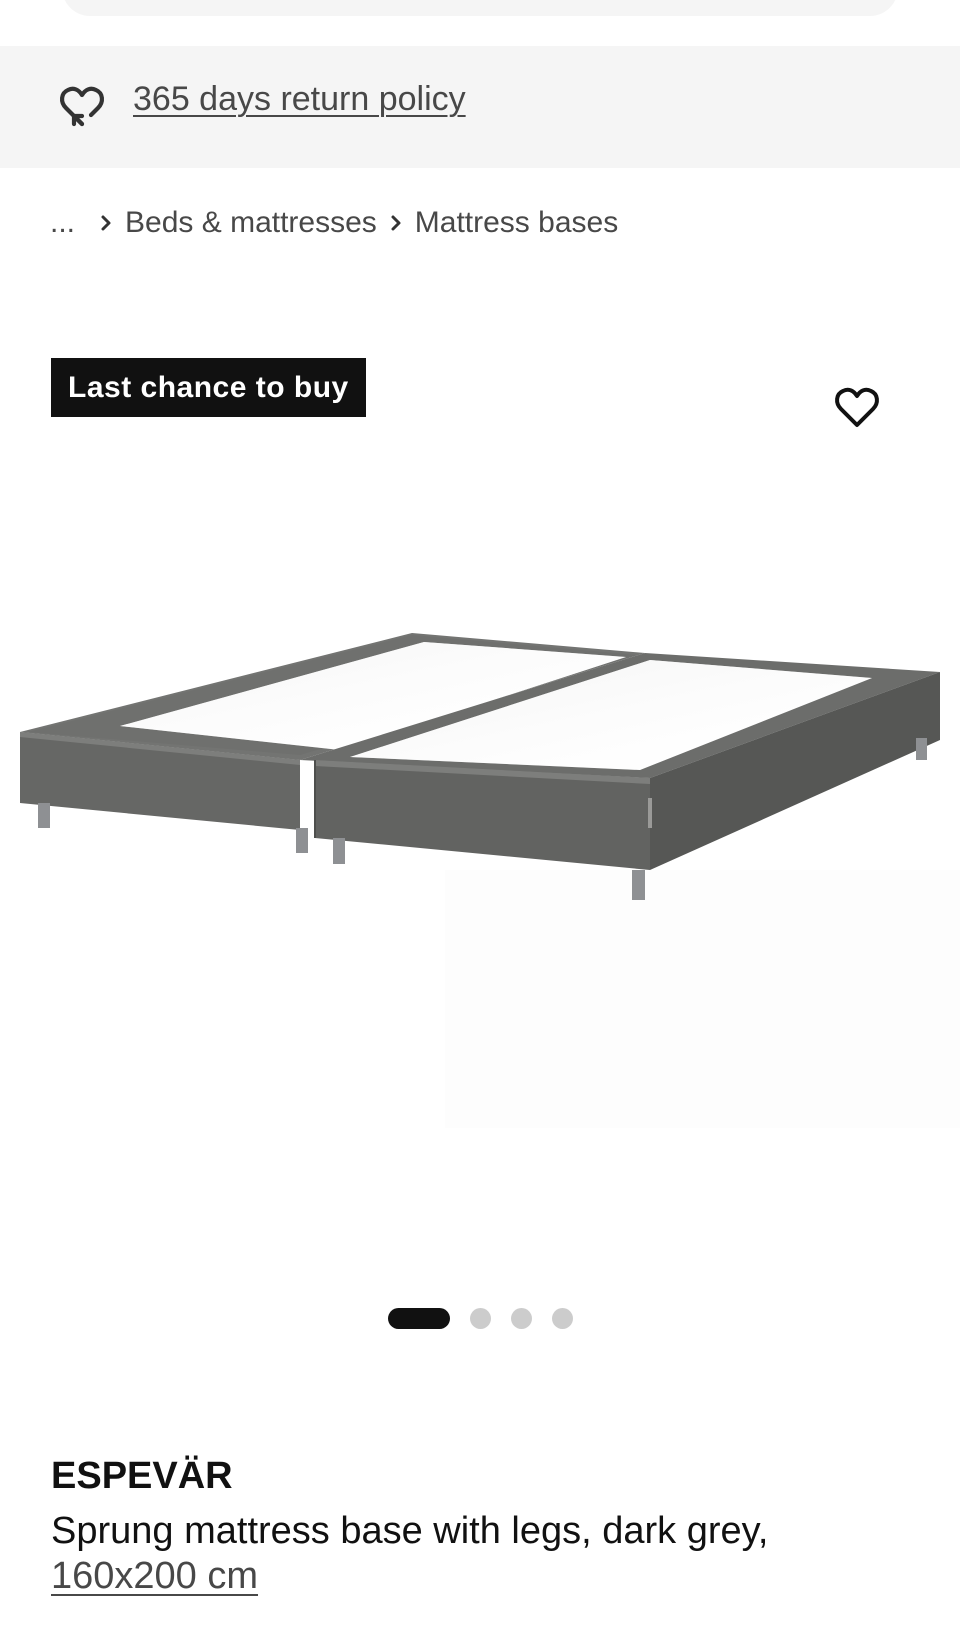 The height and width of the screenshot is (1643, 960). Describe the element at coordinates (208, 387) in the screenshot. I see `status-badge: Last chance to buy` at that location.